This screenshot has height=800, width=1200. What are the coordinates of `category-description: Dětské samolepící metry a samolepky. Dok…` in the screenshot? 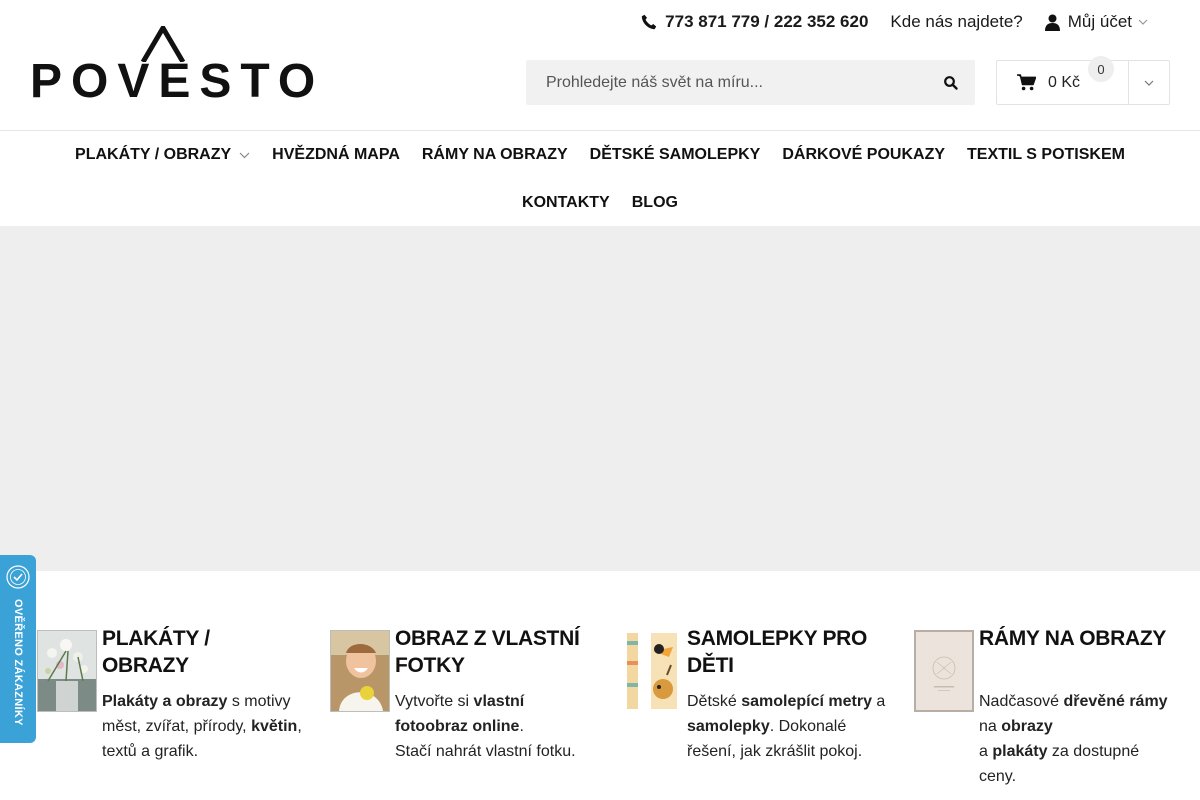 It's located at (787, 726).